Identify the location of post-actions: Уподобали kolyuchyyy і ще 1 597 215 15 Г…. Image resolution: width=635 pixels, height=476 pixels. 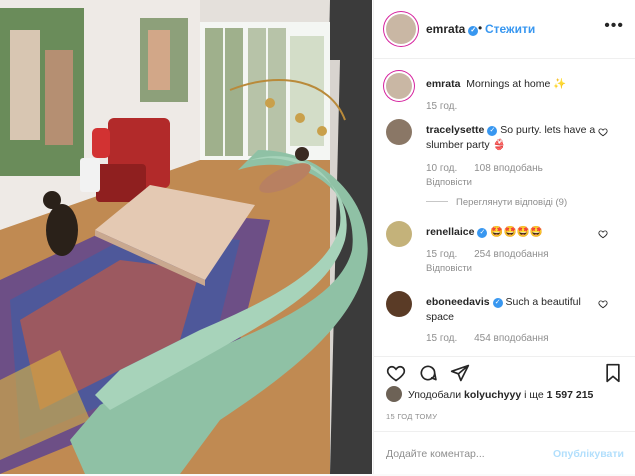
(504, 415).